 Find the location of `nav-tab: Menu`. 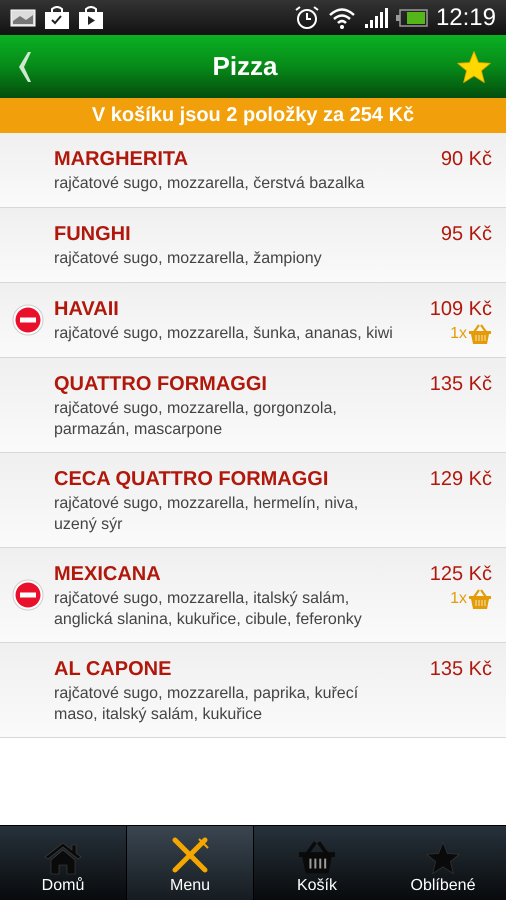

nav-tab: Menu is located at coordinates (190, 863).